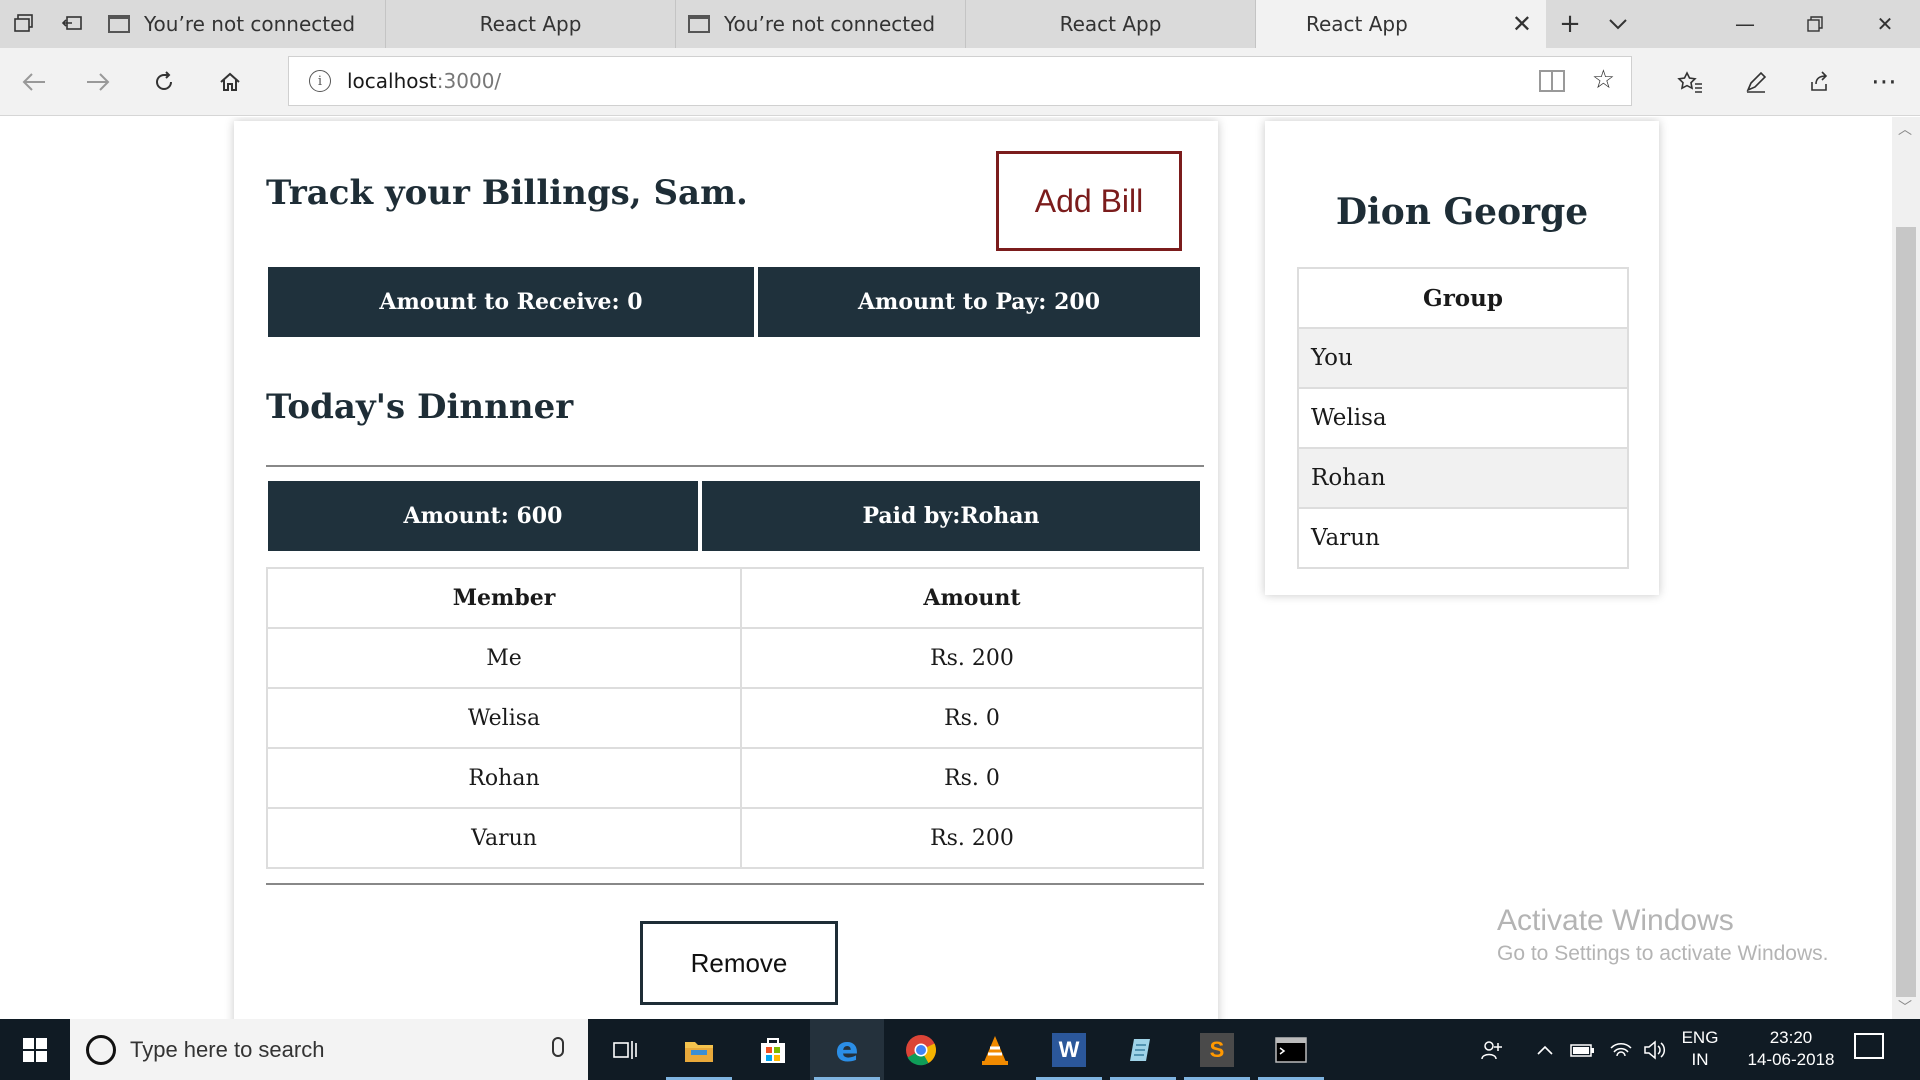 The image size is (1920, 1080). I want to click on table-row: Welisa Rs. 0, so click(735, 718).